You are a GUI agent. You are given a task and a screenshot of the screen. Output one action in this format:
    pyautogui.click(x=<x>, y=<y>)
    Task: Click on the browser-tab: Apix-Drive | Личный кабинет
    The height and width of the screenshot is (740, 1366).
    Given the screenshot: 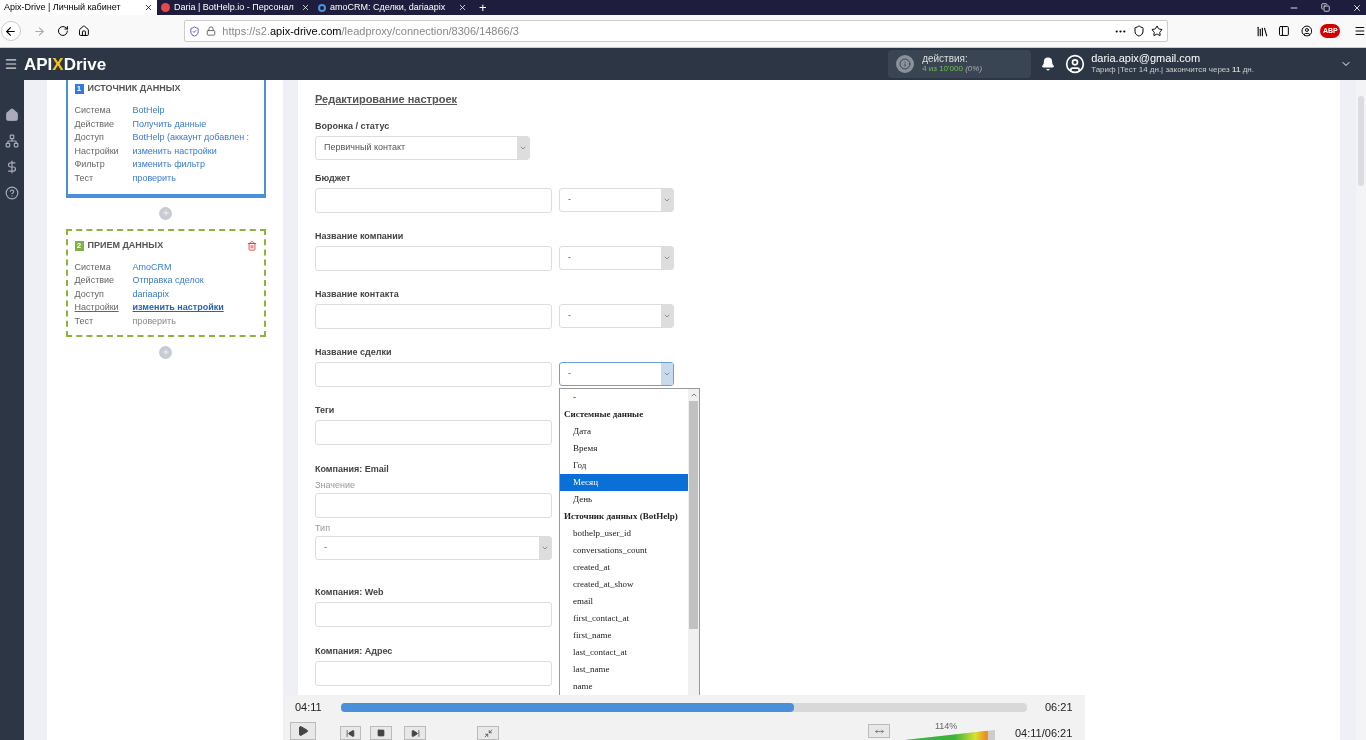 What is the action you would take?
    pyautogui.click(x=78, y=7)
    